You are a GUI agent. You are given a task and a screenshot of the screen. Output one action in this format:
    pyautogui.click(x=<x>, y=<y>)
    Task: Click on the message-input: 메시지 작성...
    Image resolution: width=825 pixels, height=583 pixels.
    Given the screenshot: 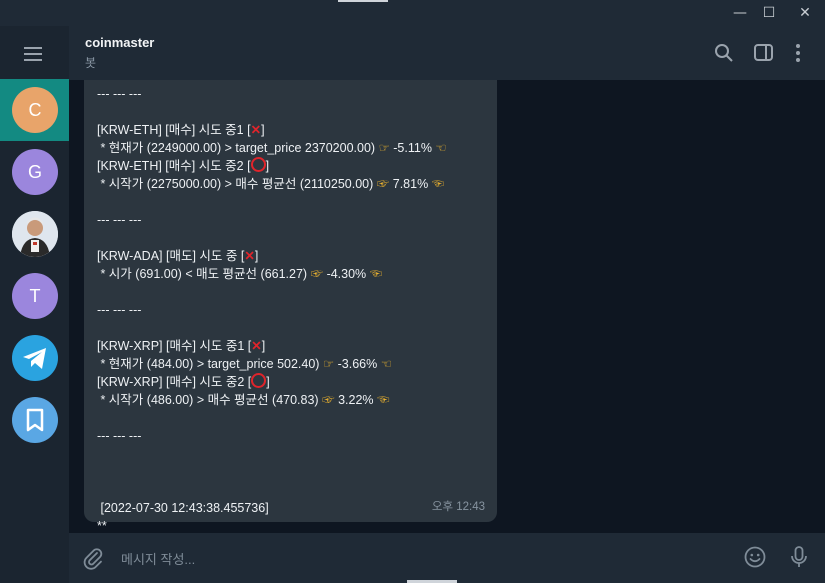 What is the action you would take?
    pyautogui.click(x=158, y=558)
    